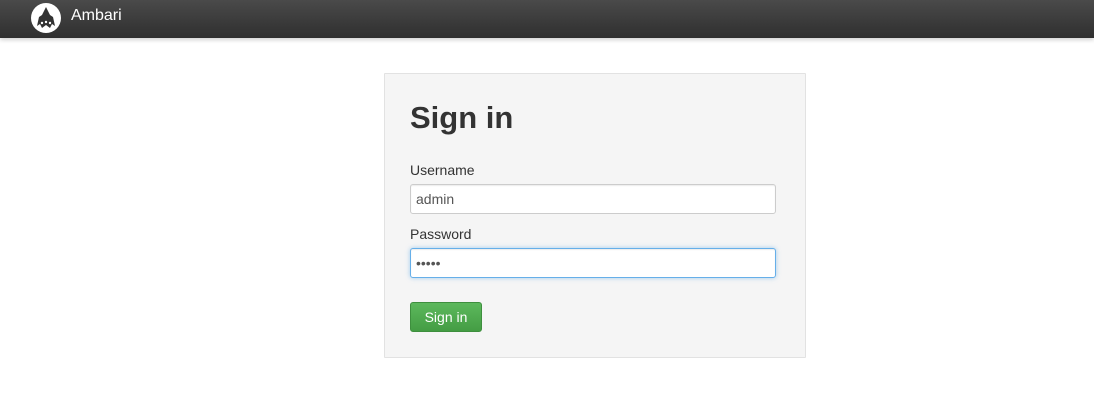  I want to click on username-label: Username, so click(442, 170).